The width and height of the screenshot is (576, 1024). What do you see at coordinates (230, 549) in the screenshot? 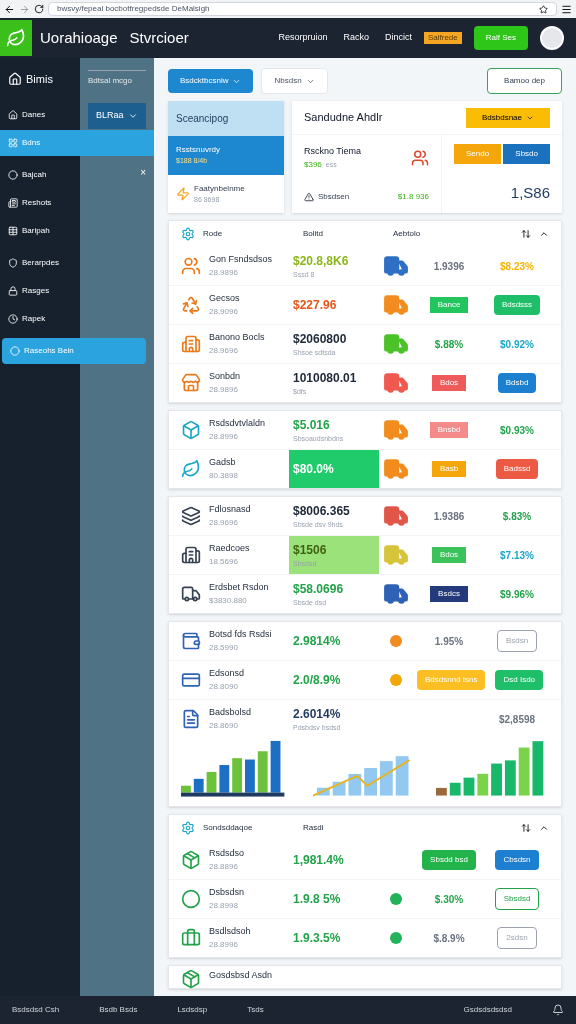
I see `row-name: Raedcoes` at bounding box center [230, 549].